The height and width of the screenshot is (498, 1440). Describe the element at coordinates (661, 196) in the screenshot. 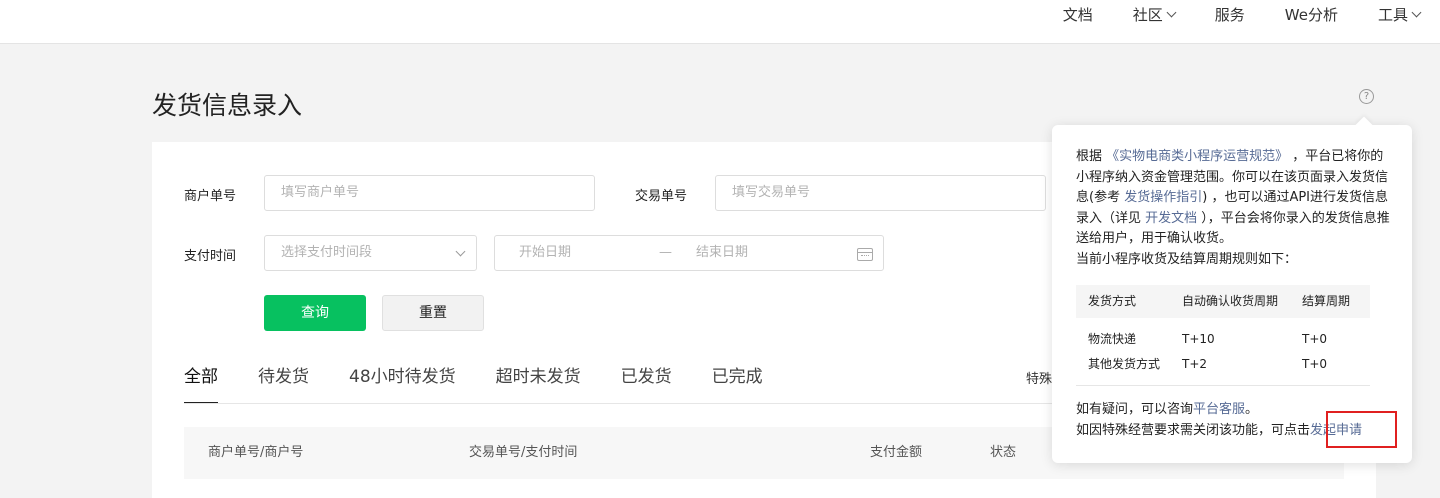

I see `trade-order-label: 交易单号` at that location.